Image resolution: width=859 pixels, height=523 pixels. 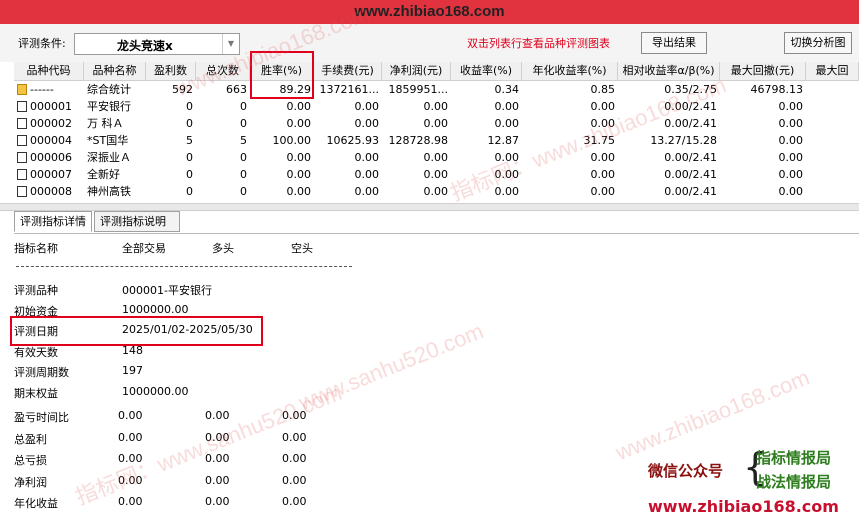 What do you see at coordinates (302, 248) in the screenshot?
I see `report-header-short: 空头` at bounding box center [302, 248].